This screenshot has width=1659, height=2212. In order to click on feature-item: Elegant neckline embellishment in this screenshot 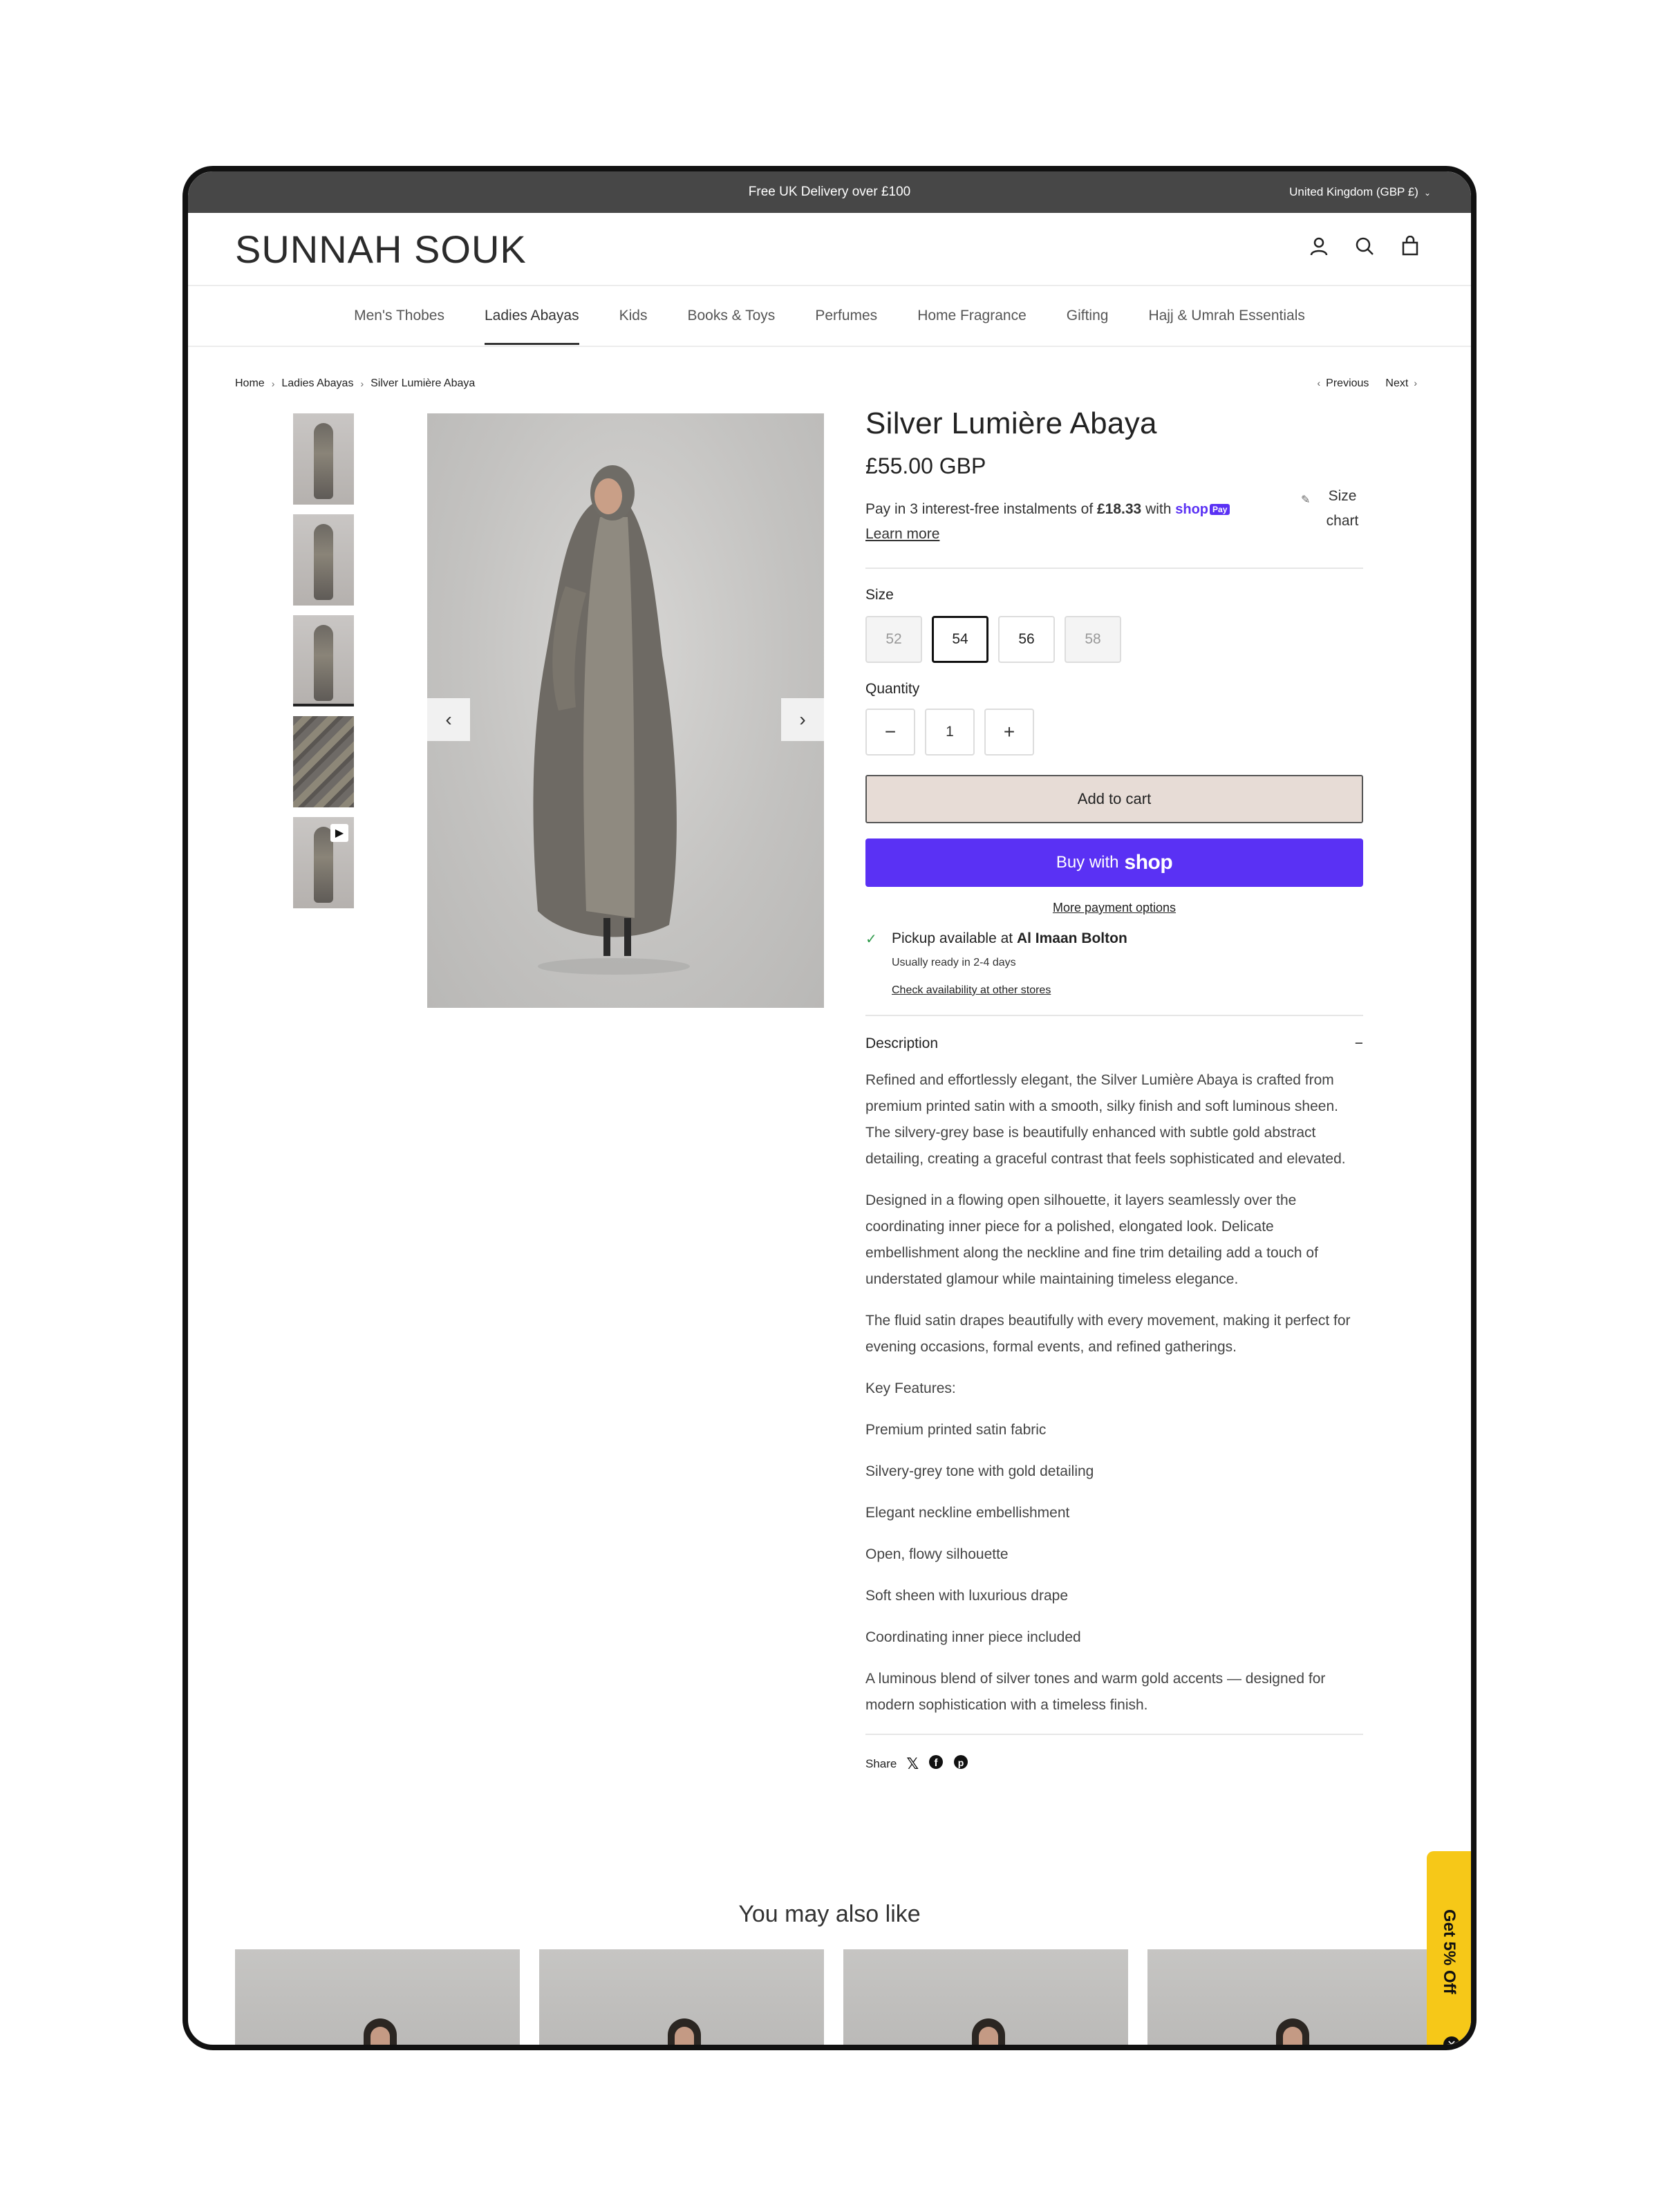, I will do `click(967, 1513)`.